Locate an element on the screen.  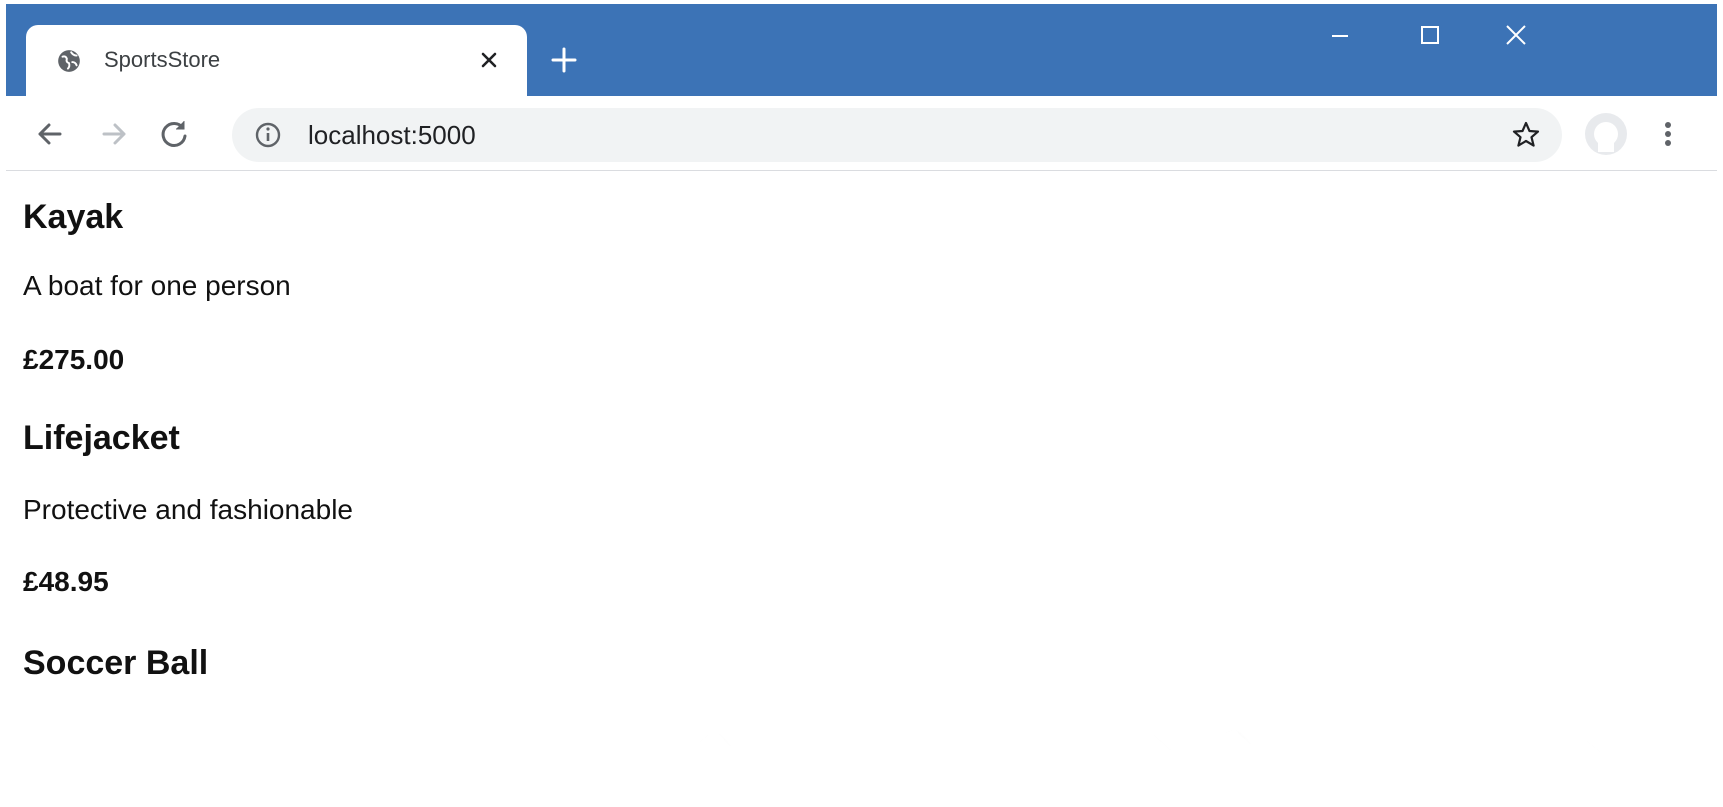
product-price-text: £275.00 is located at coordinates (74, 359).